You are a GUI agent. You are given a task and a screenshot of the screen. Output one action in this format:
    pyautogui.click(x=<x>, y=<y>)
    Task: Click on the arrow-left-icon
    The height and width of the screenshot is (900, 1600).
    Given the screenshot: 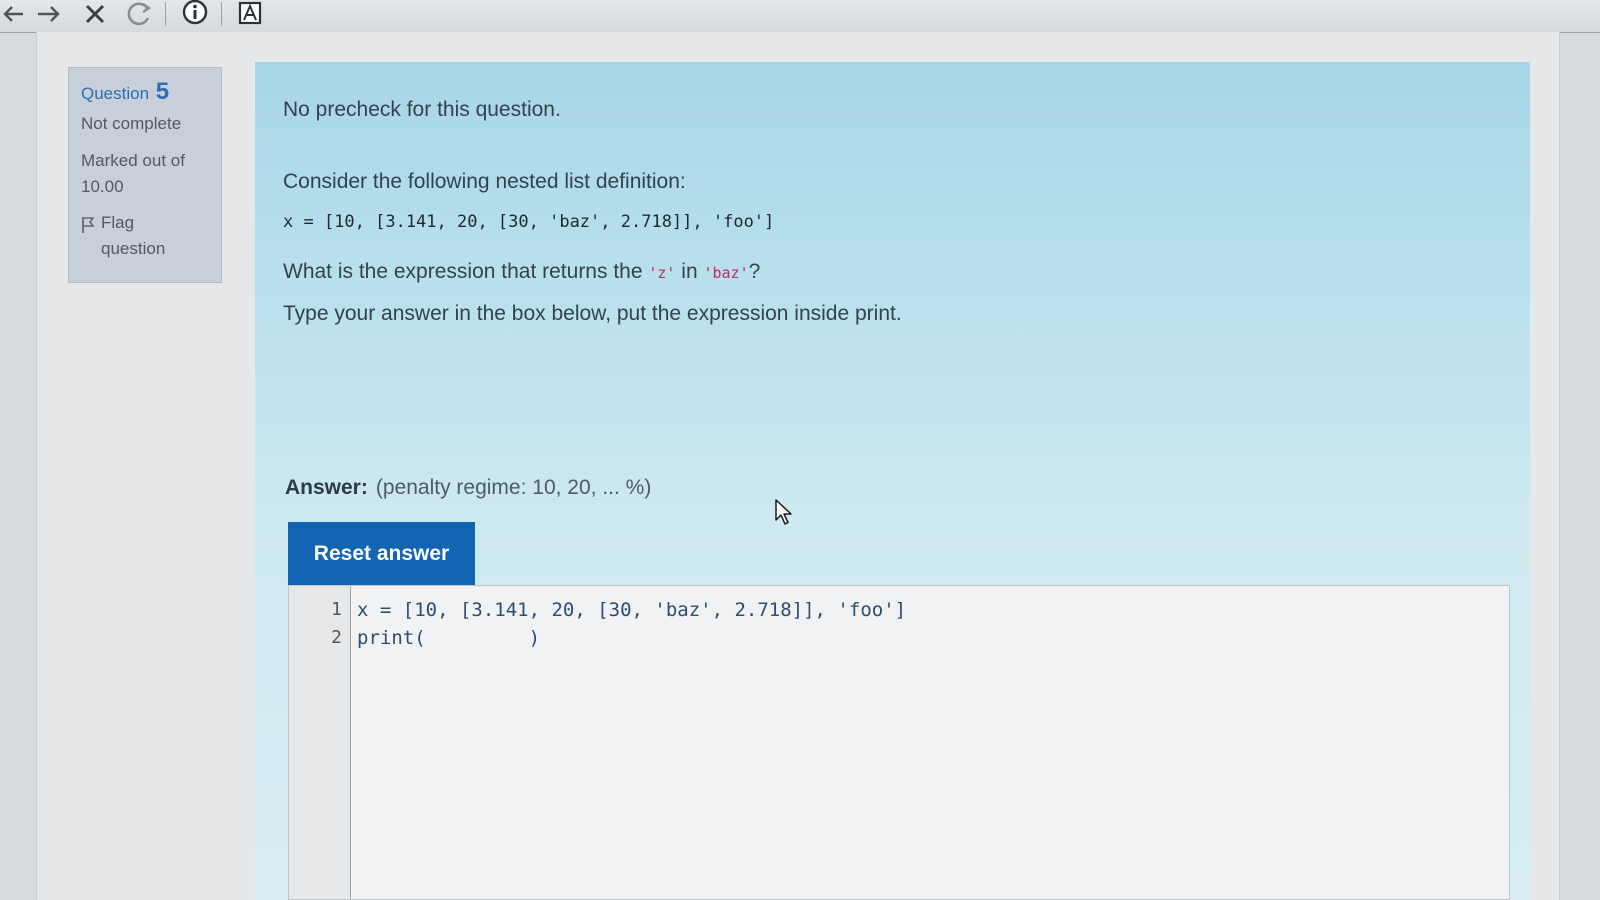 What is the action you would take?
    pyautogui.click(x=13, y=14)
    